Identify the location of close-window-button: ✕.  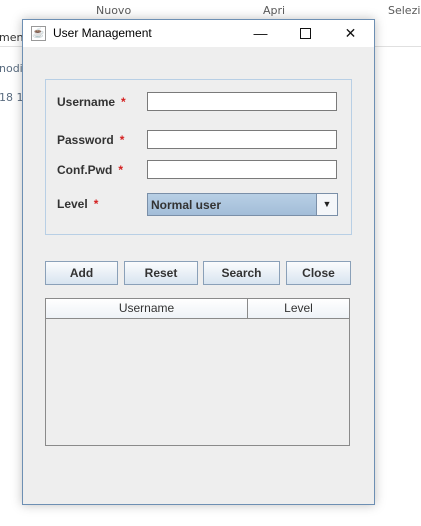
(350, 33).